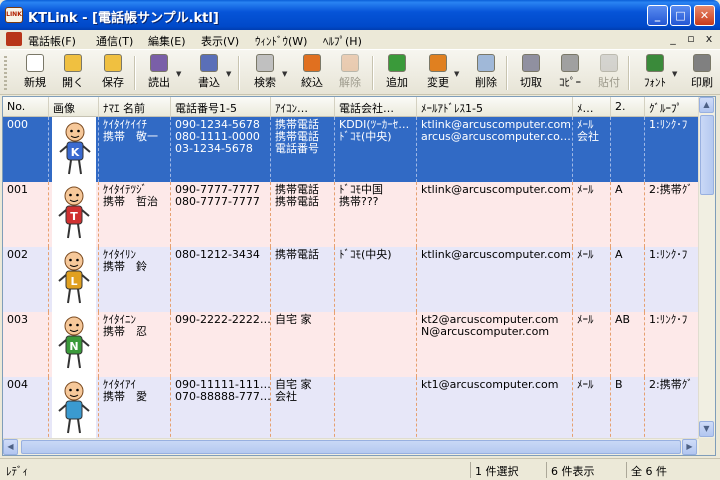 This screenshot has height=480, width=720. Describe the element at coordinates (159, 73) in the screenshot. I see `toolbar-button-3: 読出` at that location.